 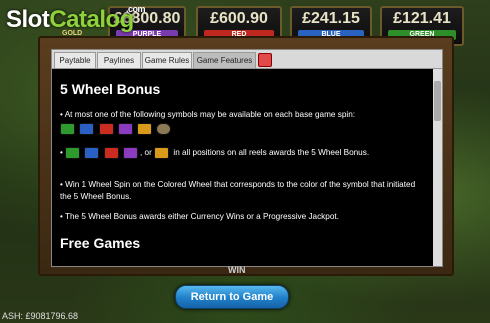 What do you see at coordinates (331, 18) in the screenshot?
I see `jackpot-amount: £241.15` at bounding box center [331, 18].